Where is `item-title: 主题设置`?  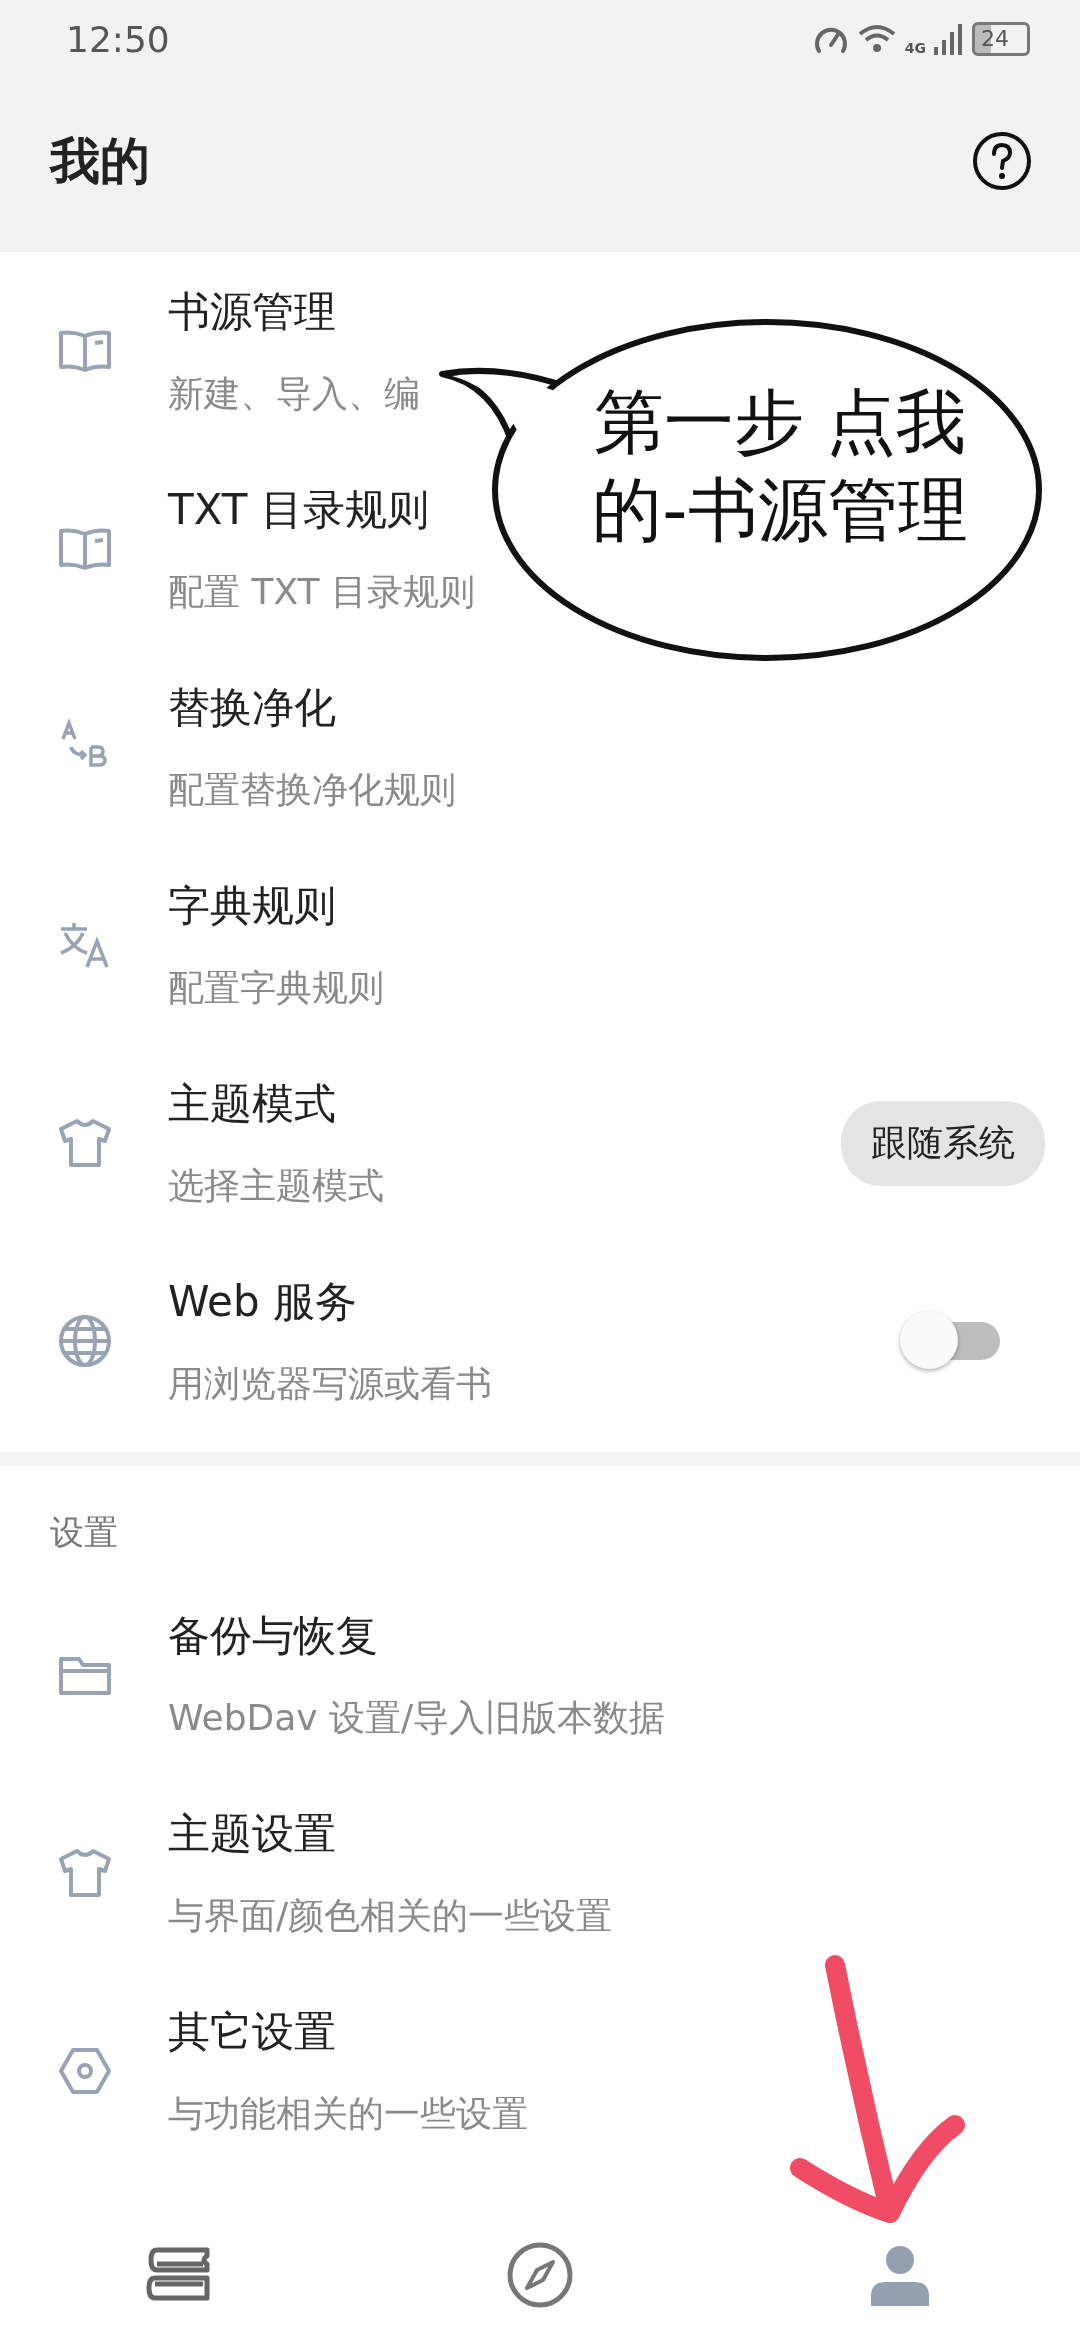
item-title: 主题设置 is located at coordinates (252, 1833).